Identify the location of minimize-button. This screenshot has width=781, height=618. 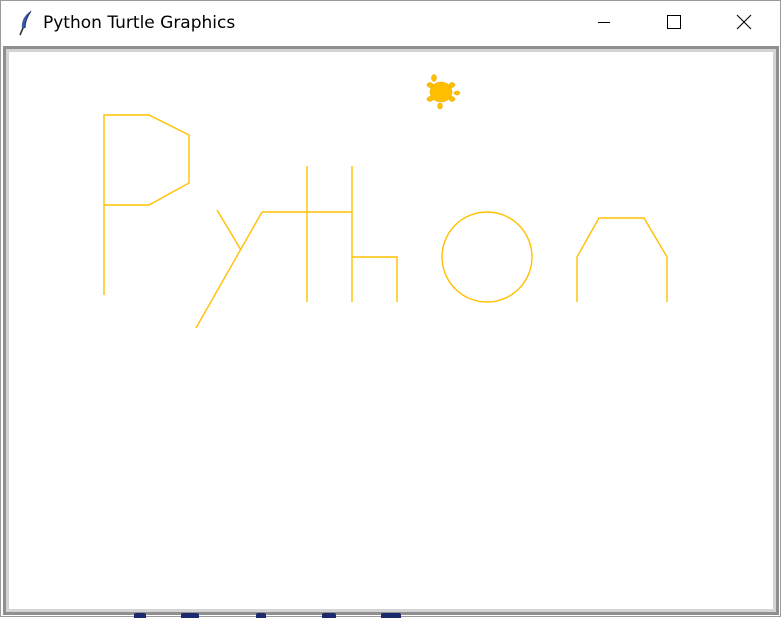
(604, 23).